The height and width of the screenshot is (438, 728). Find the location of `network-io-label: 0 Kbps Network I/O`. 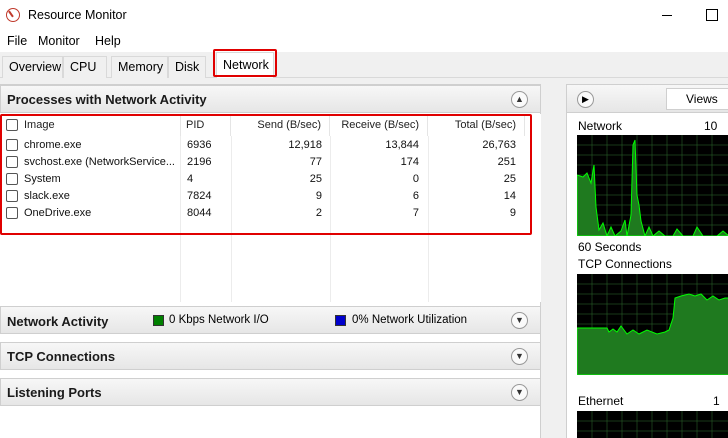

network-io-label: 0 Kbps Network I/O is located at coordinates (219, 320).